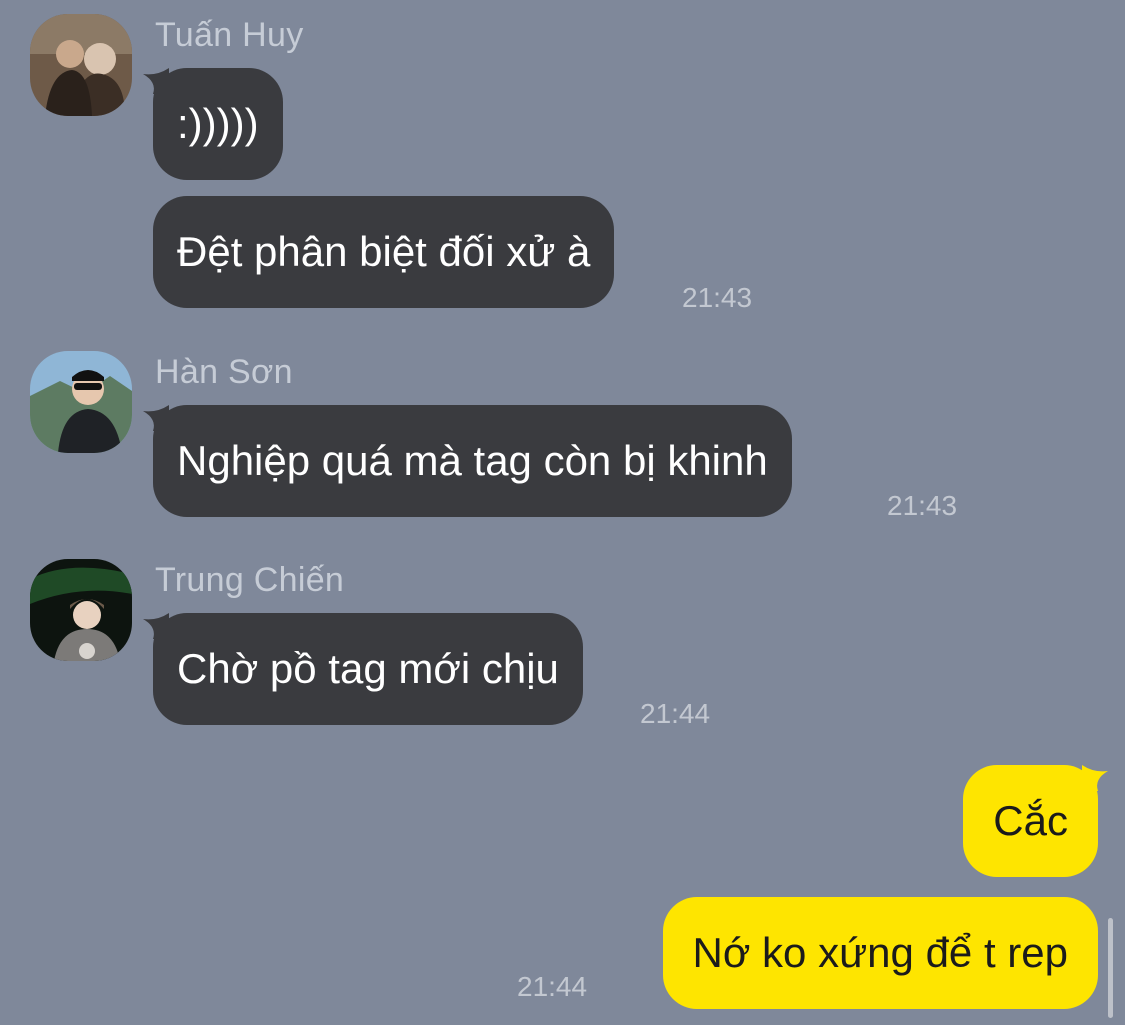  I want to click on message-text: Nớ ko xứng để t rep, so click(880, 952).